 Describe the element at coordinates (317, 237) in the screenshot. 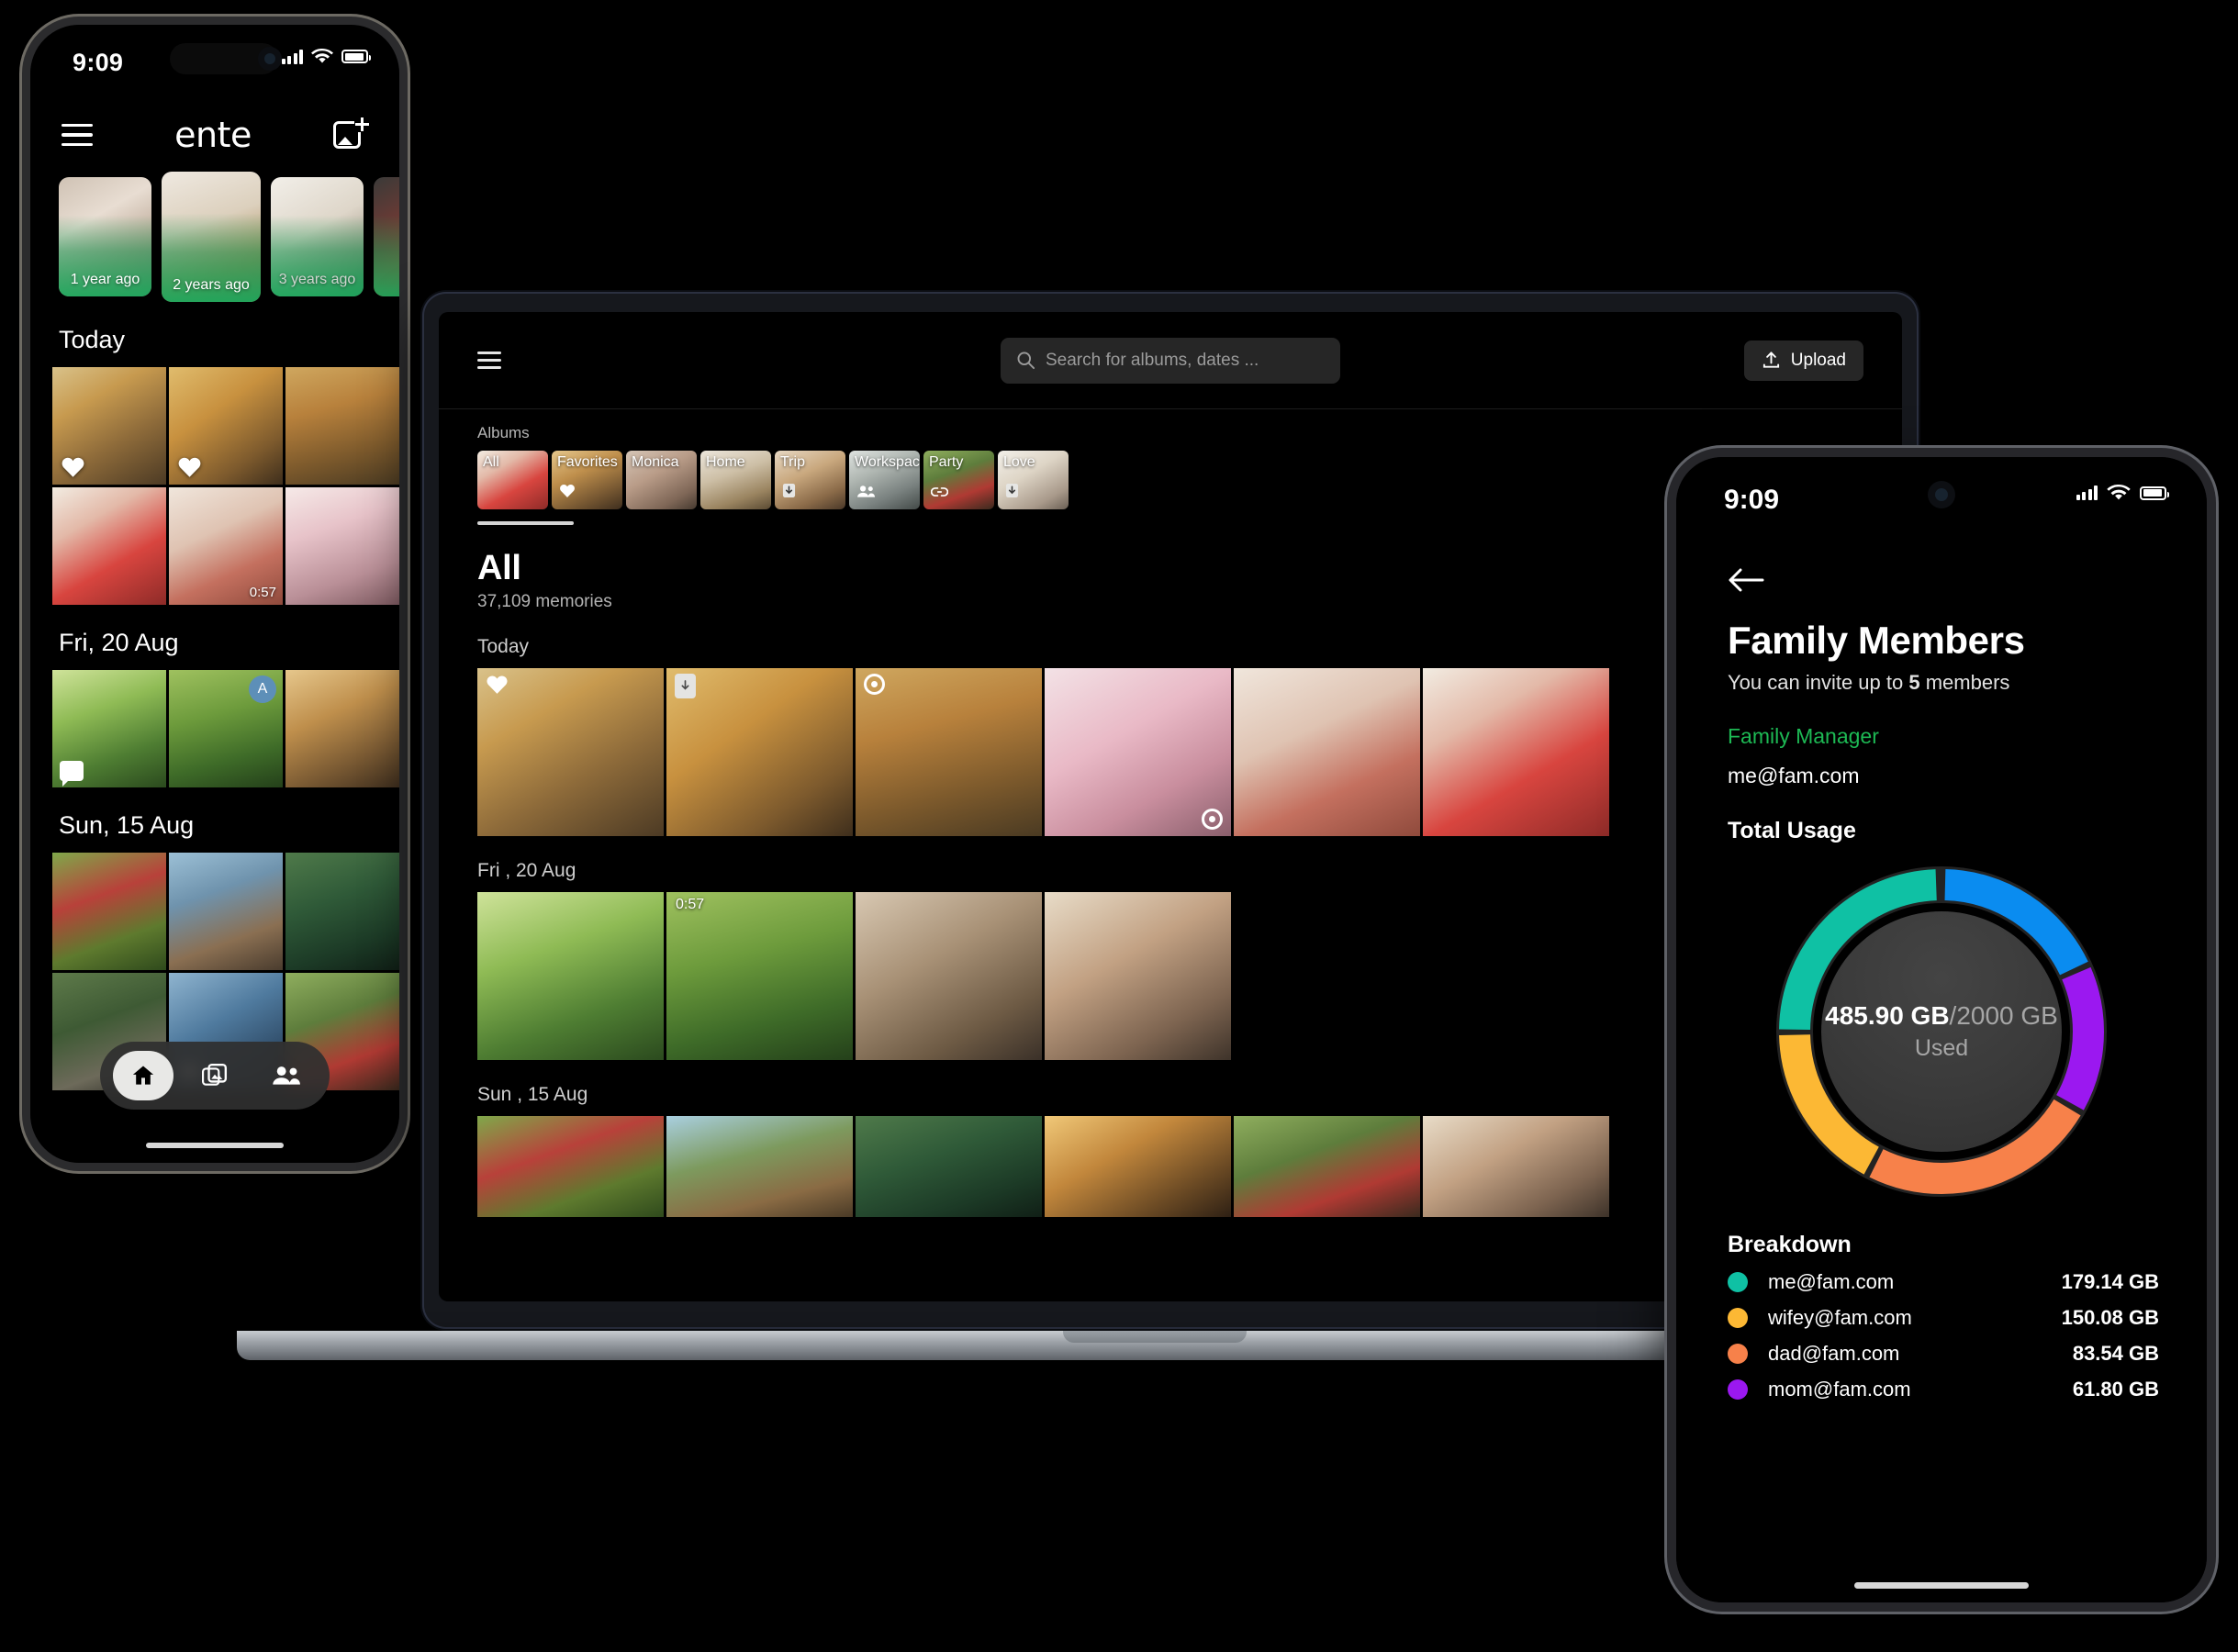

I see `memory-card: 3 years ago` at that location.